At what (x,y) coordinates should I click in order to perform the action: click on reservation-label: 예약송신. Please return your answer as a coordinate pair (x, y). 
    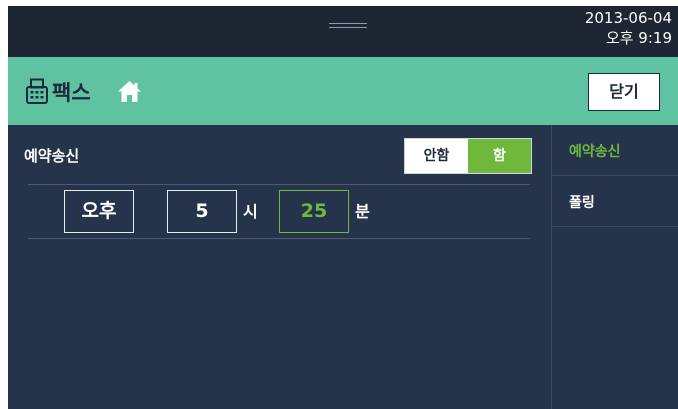
    Looking at the image, I should click on (52, 156).